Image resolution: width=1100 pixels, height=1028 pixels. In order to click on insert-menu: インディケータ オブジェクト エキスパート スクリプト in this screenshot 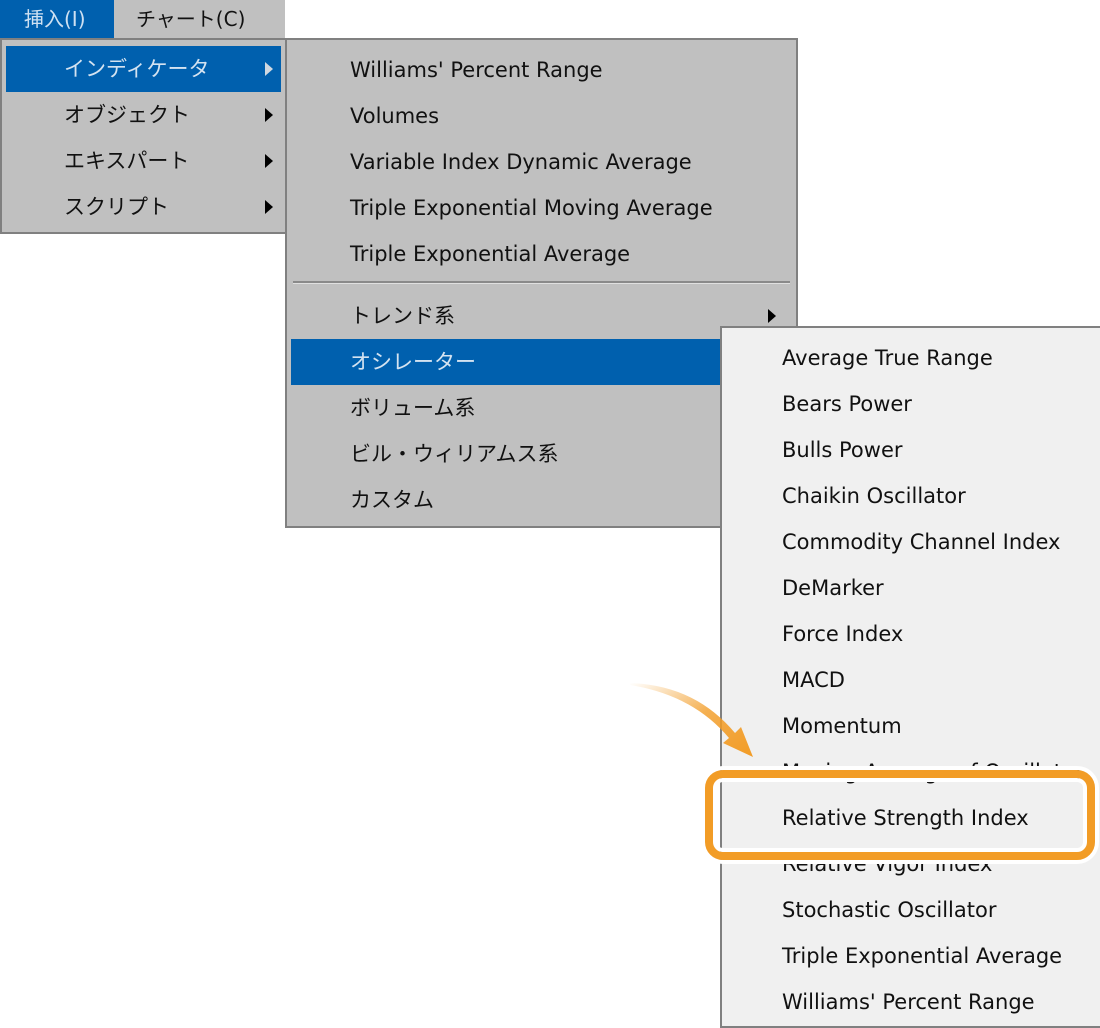, I will do `click(143, 136)`.